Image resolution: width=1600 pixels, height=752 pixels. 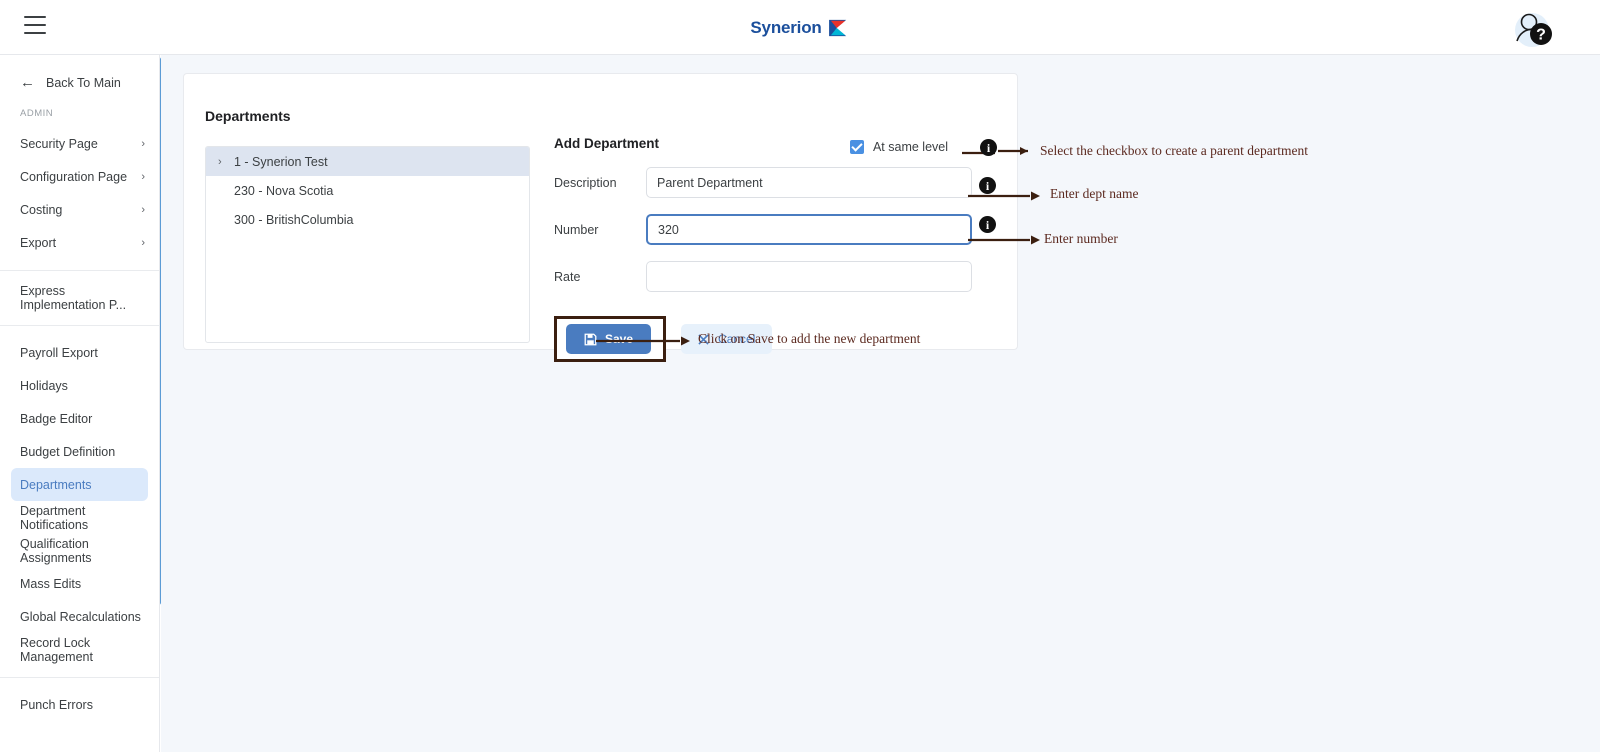 I want to click on description-label: Description, so click(x=585, y=182).